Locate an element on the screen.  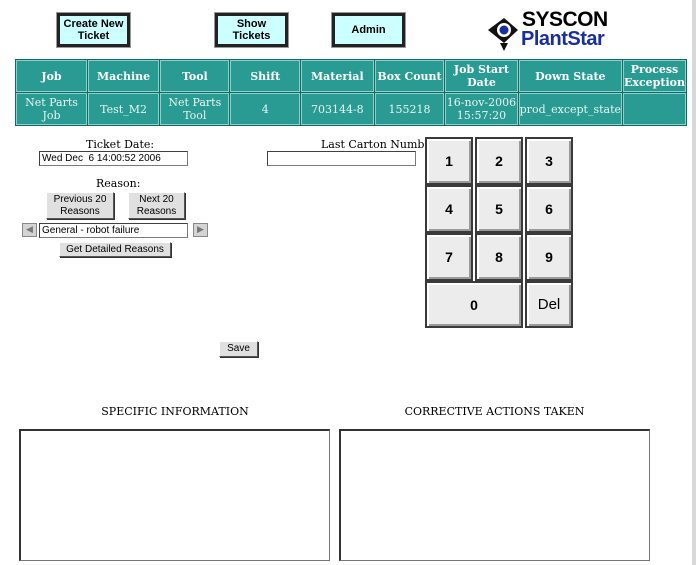
previous-20-reasons-button: Previous 20 Reasons is located at coordinates (80, 205).